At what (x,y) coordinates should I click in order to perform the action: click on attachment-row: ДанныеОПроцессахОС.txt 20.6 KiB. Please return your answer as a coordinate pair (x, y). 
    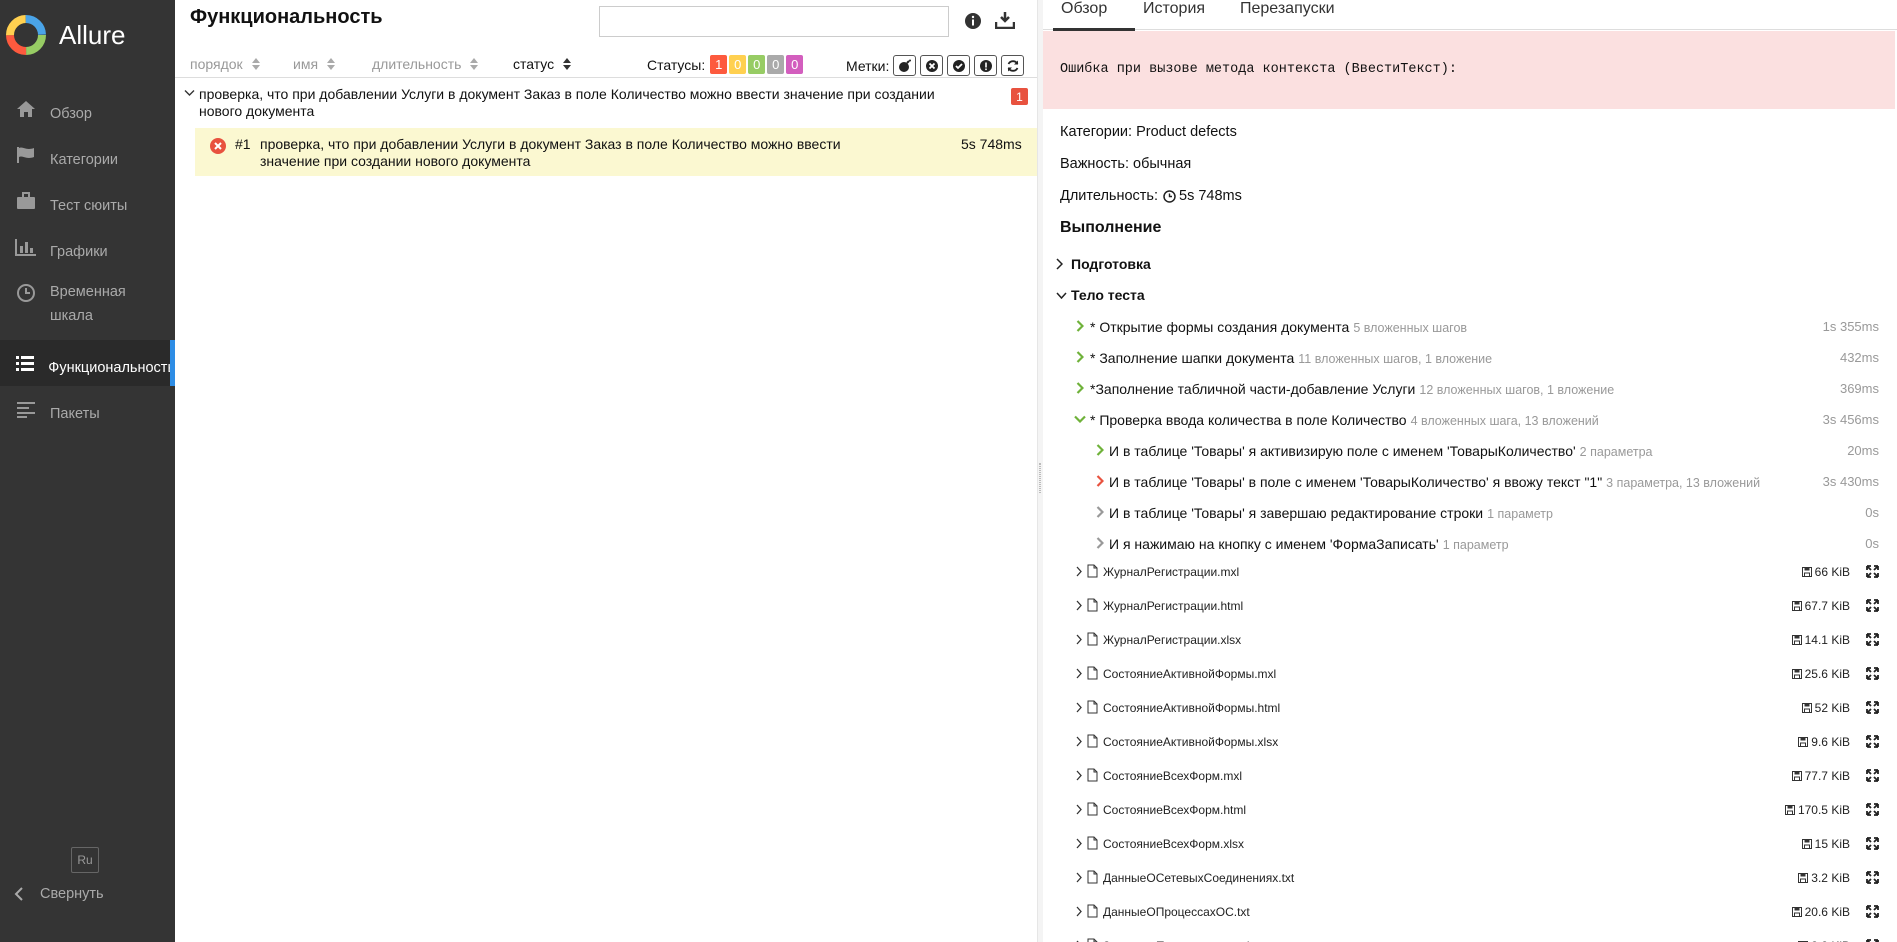
    Looking at the image, I should click on (1469, 912).